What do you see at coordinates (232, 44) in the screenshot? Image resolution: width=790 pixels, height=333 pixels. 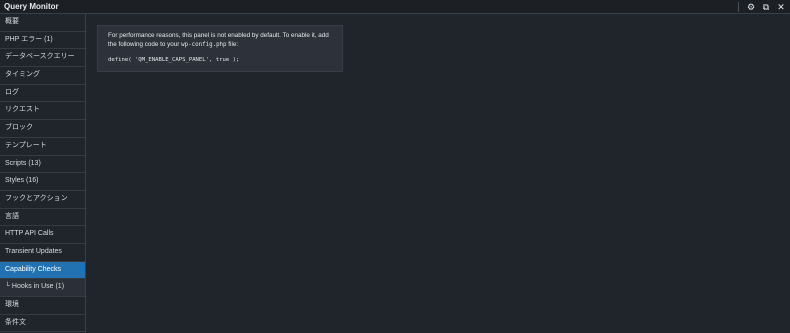 I see `notice-text-after: file:` at bounding box center [232, 44].